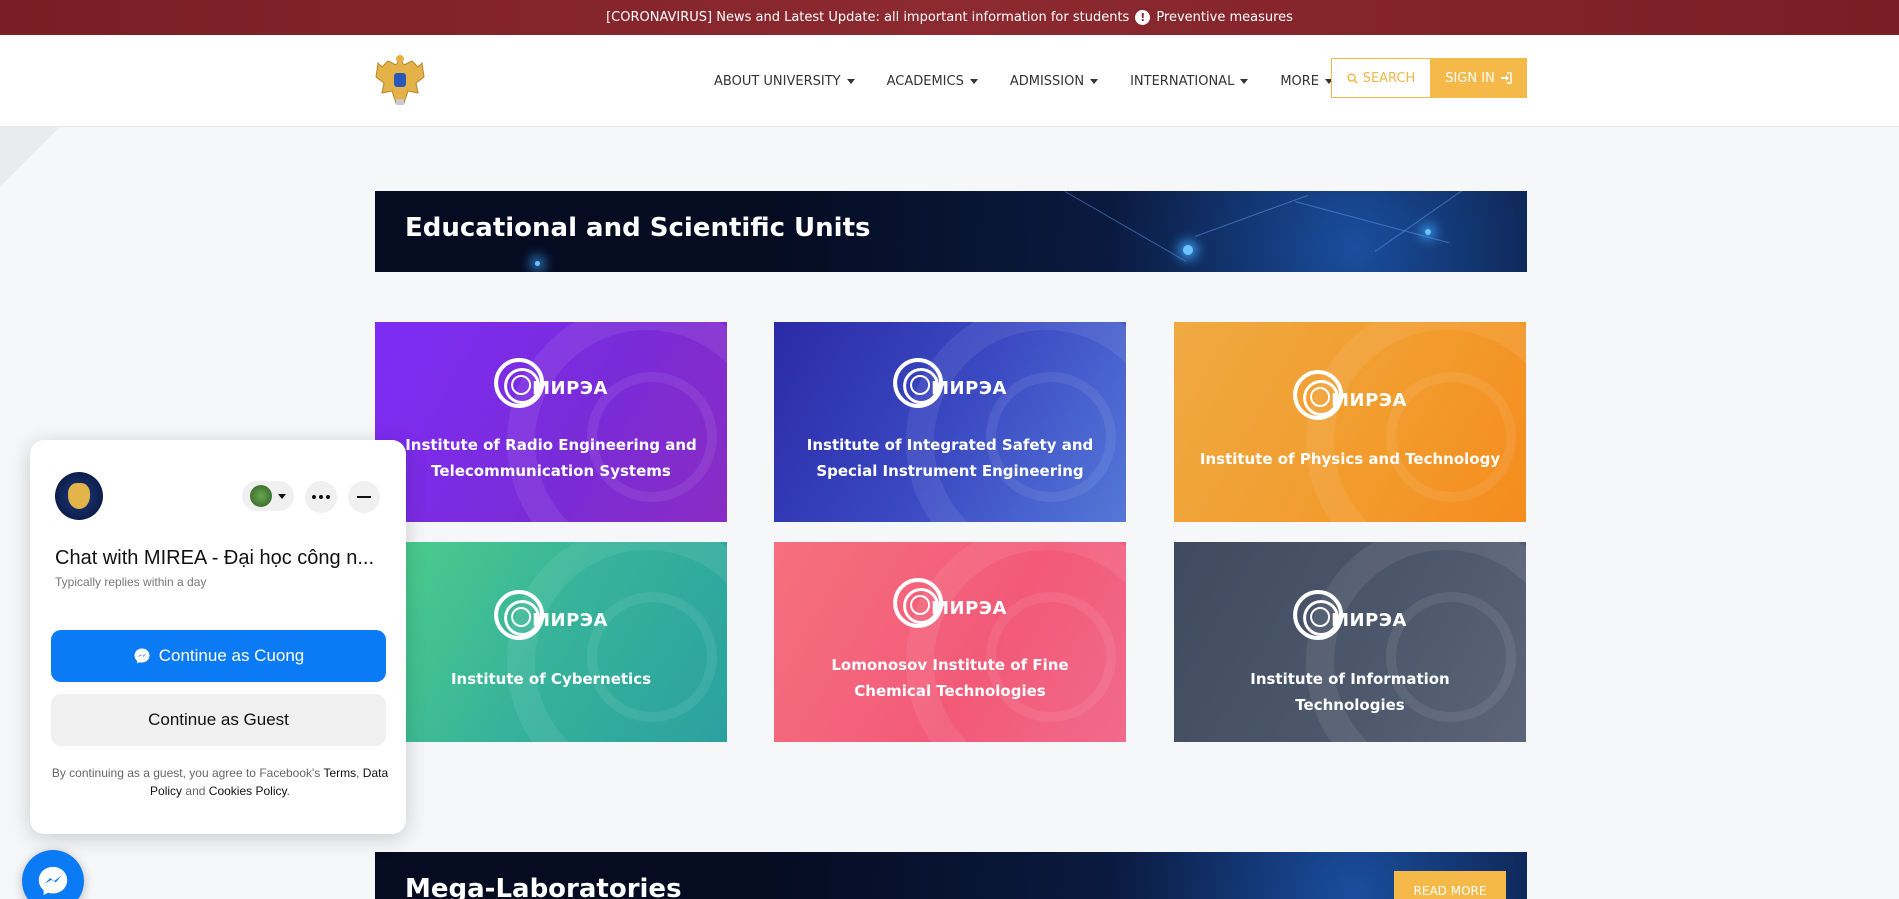 This screenshot has width=1899, height=899. I want to click on section-title-mega-labs: Mega-Laboratories, so click(543, 886).